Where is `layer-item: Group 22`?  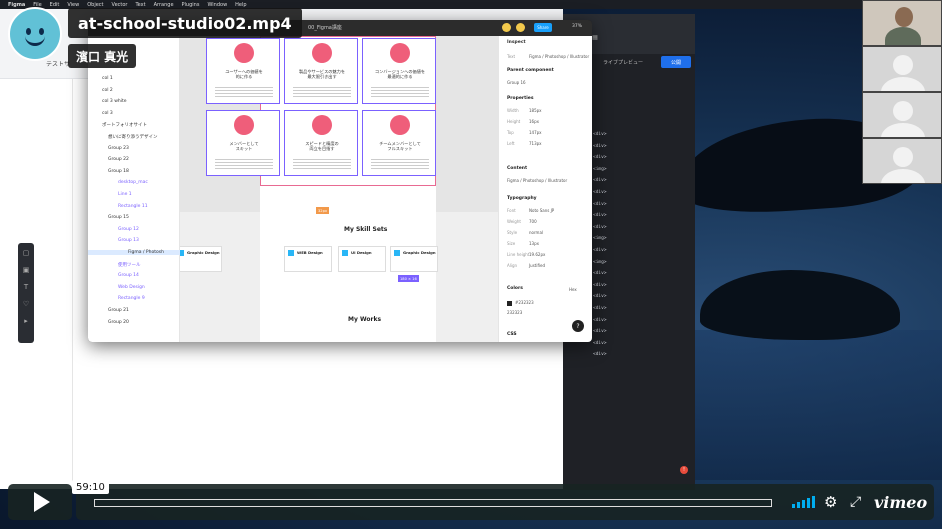 layer-item: Group 22 is located at coordinates (118, 159).